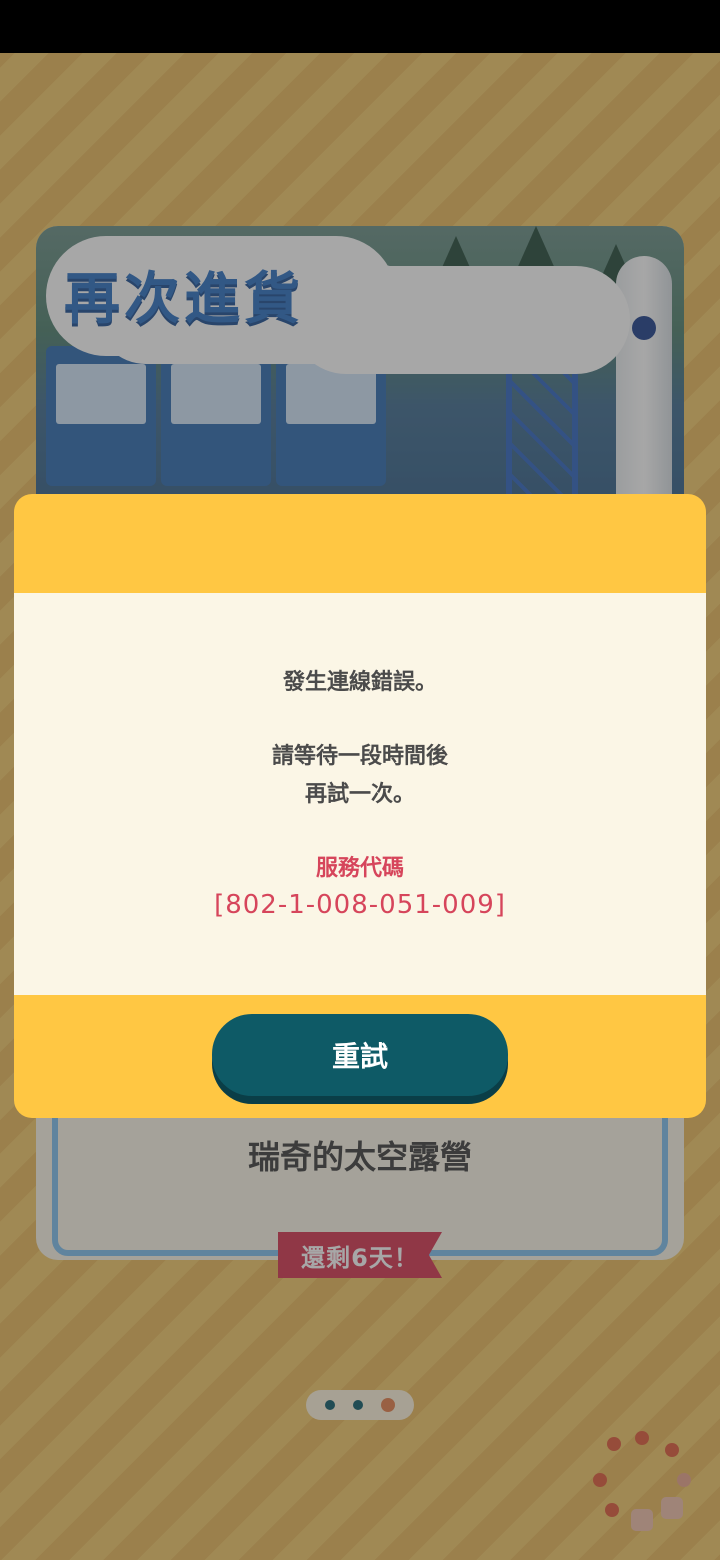  I want to click on status-bar, so click(360, 26).